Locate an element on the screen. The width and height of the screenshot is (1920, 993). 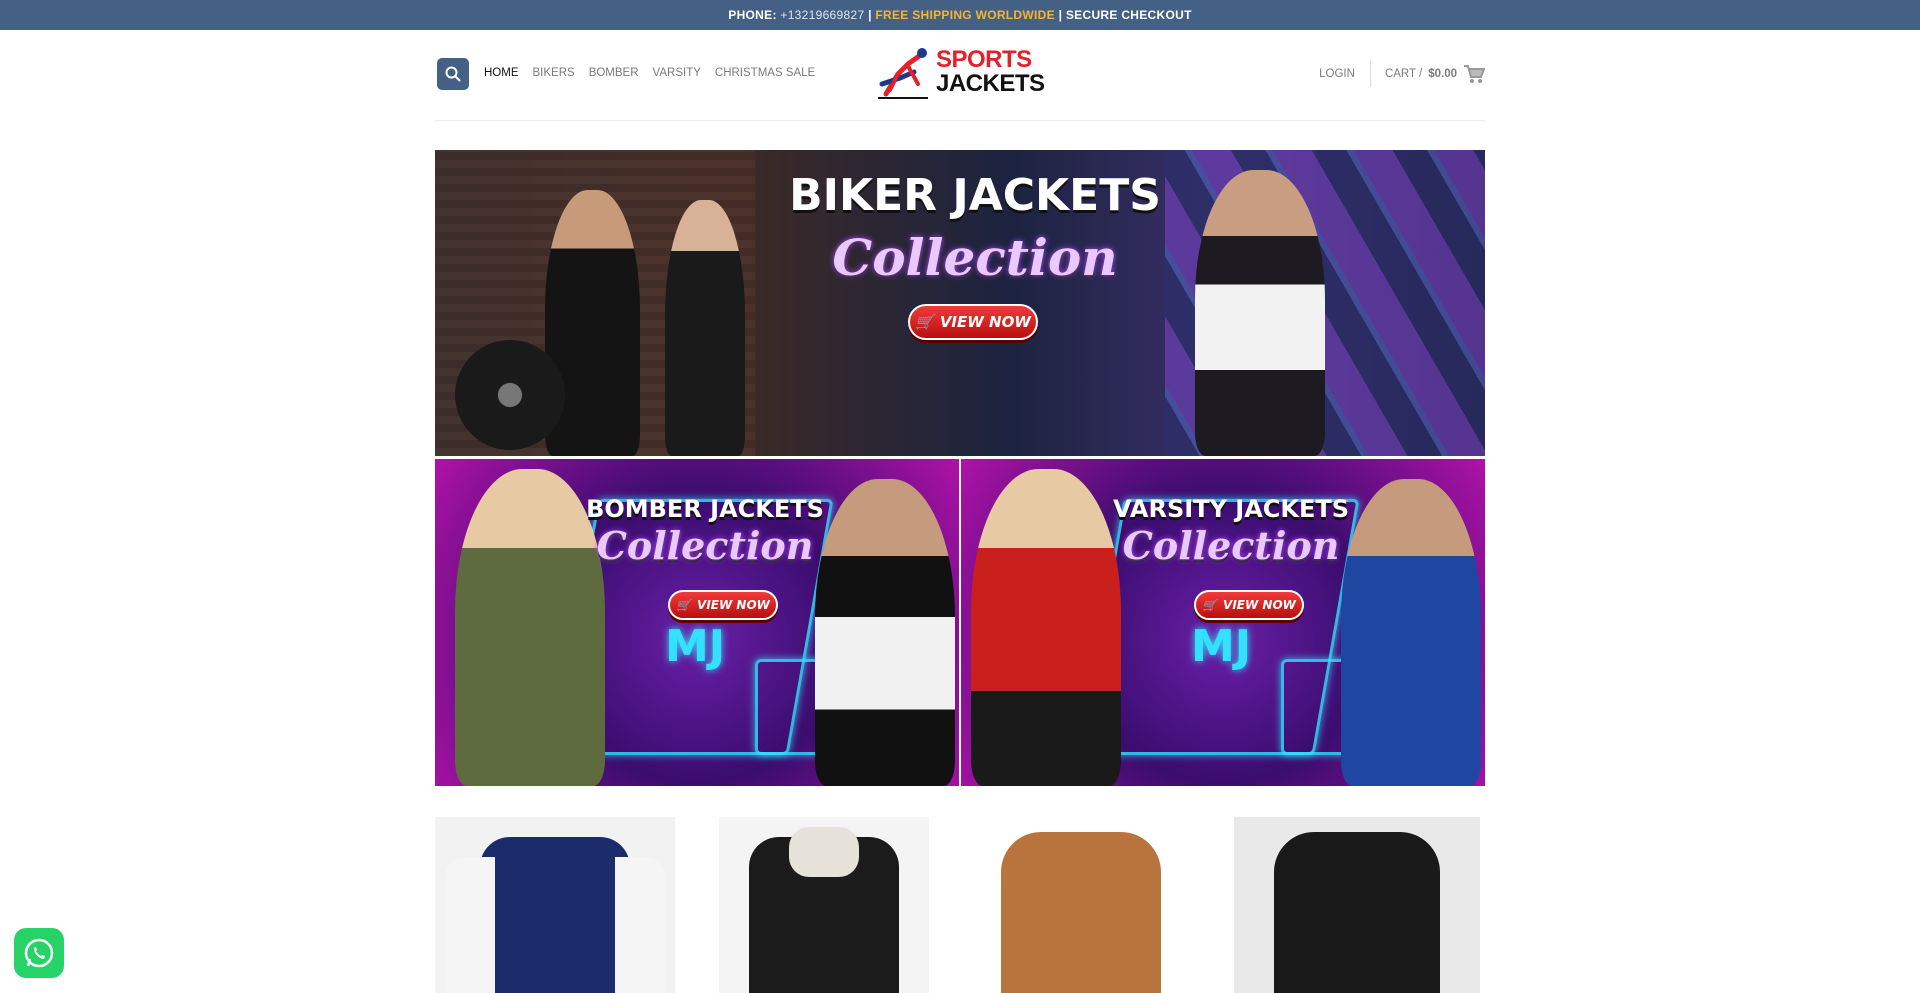
divider is located at coordinates (1370, 74).